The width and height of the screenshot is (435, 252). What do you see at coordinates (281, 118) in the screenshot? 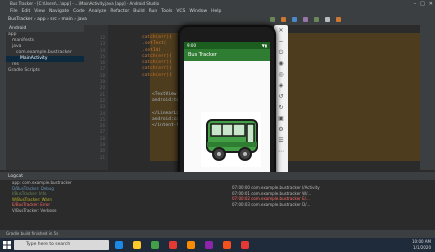
I see `emulator-control-icon: ▣` at bounding box center [281, 118].